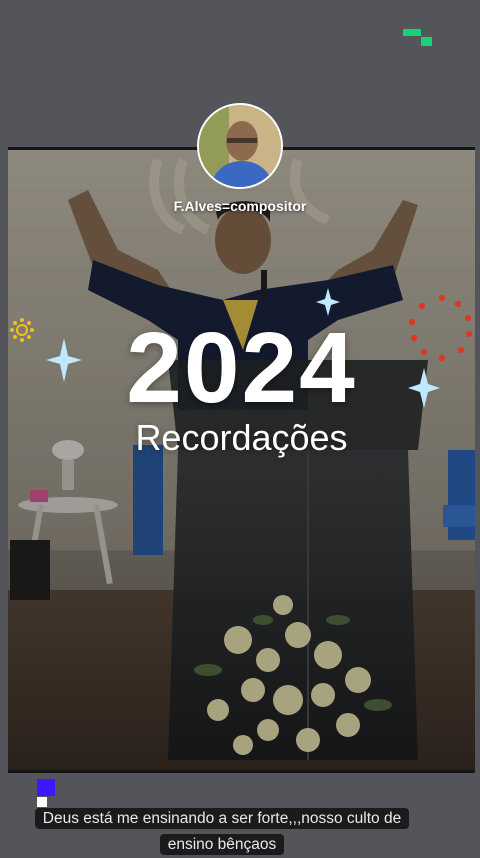 The width and height of the screenshot is (480, 858). What do you see at coordinates (46, 793) in the screenshot?
I see `caption-marker-icon` at bounding box center [46, 793].